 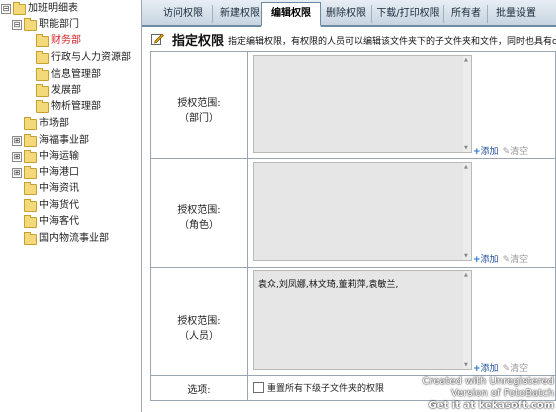 I want to click on tree-node-port: ⊞ 中海港口, so click(x=45, y=172).